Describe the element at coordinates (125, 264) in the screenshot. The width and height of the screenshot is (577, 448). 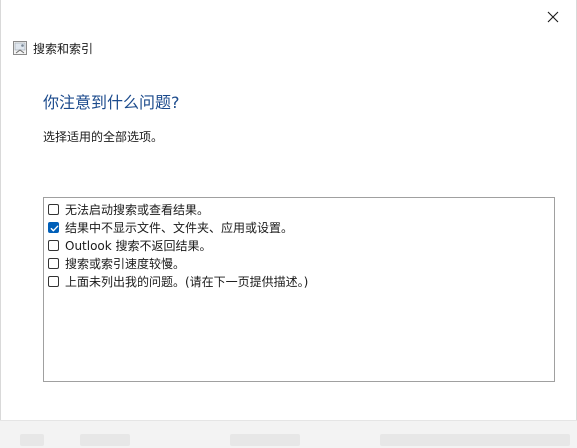
I see `option-label: 搜索或索引速度较慢。` at that location.